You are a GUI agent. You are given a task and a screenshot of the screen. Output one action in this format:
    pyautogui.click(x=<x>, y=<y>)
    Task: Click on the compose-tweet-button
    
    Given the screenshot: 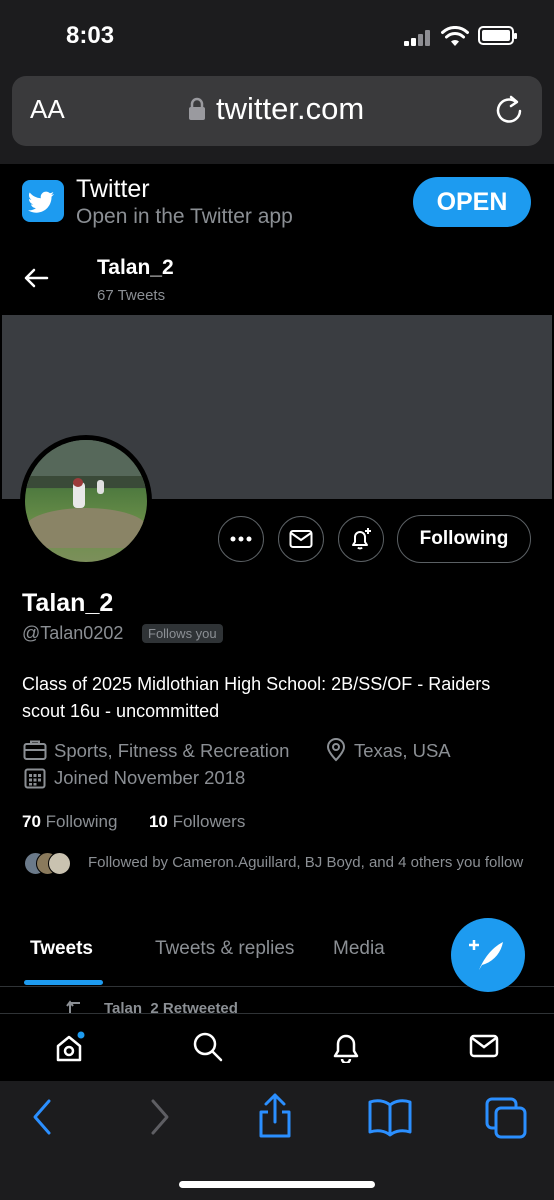 What is the action you would take?
    pyautogui.click(x=488, y=955)
    